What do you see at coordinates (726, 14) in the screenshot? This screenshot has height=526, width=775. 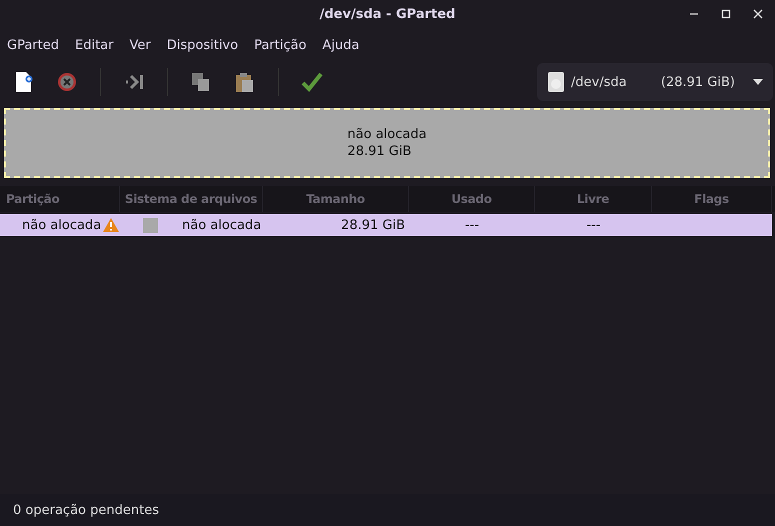 I see `maximize-icon` at bounding box center [726, 14].